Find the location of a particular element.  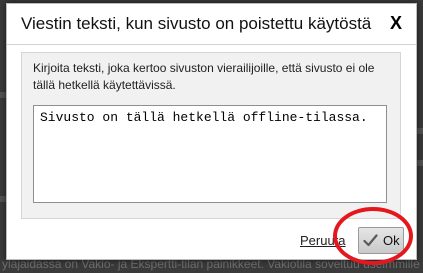

checkmark-icon is located at coordinates (370, 240).